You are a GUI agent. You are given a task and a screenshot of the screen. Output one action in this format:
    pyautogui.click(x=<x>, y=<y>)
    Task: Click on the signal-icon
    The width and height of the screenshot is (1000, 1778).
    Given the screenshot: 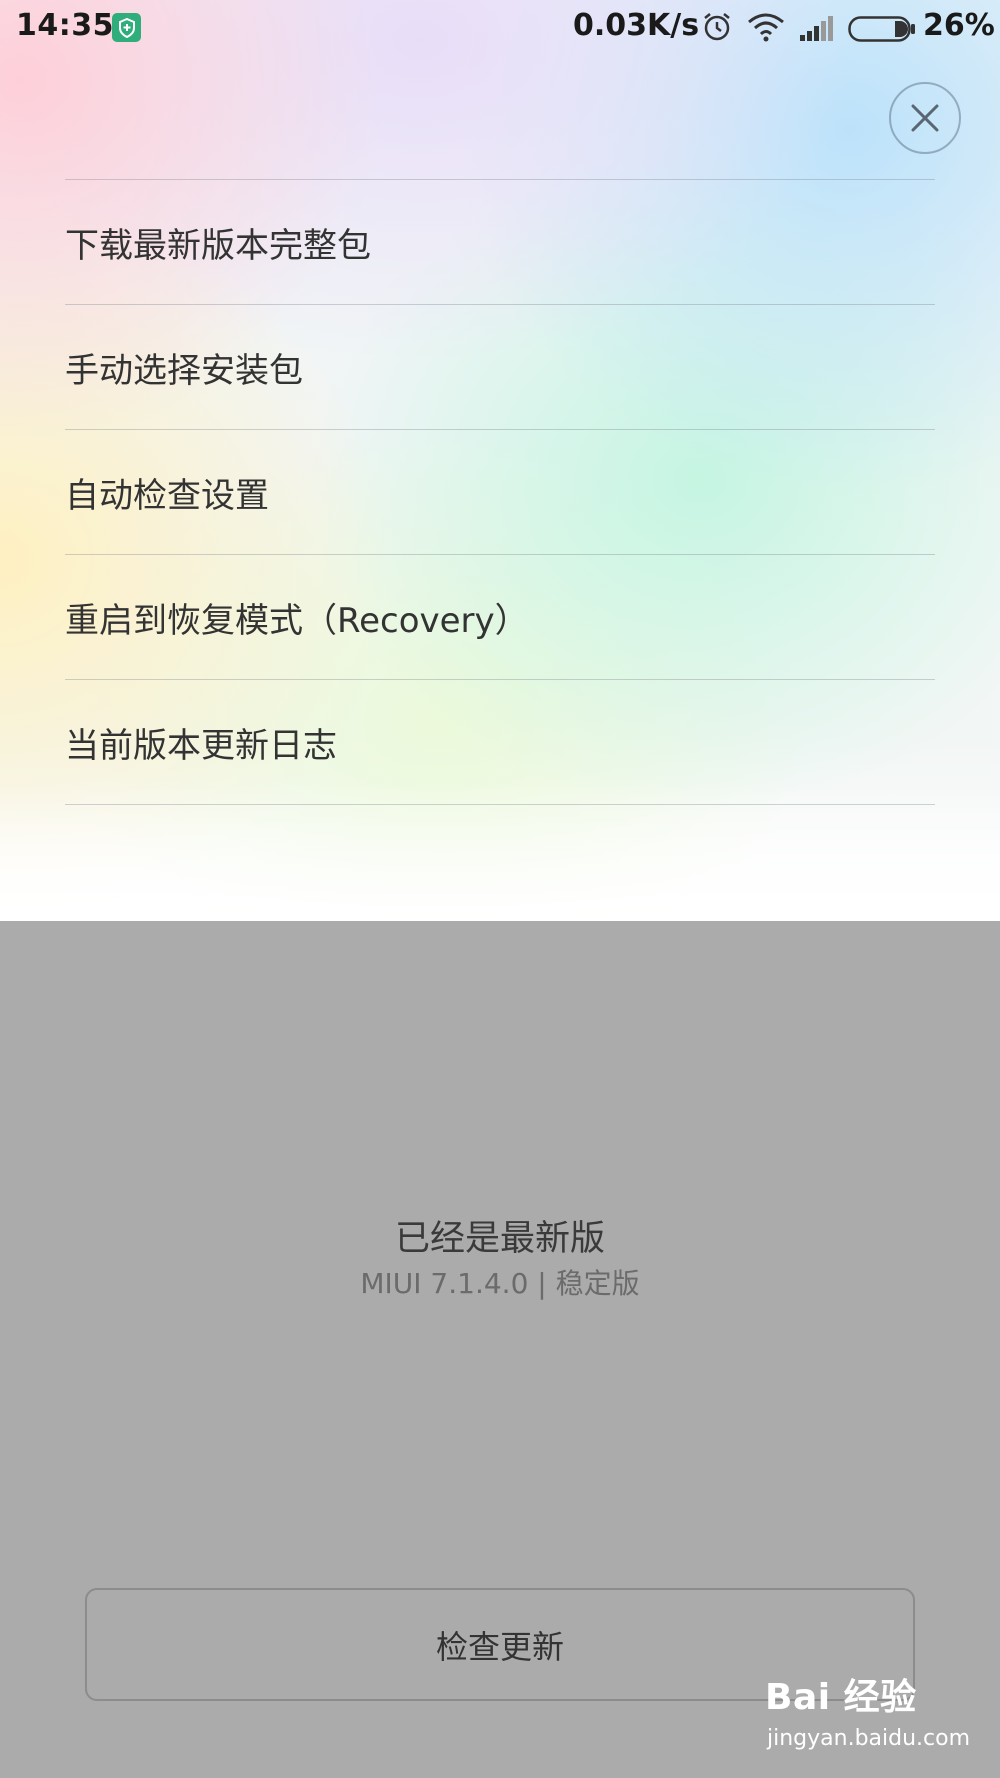 What is the action you would take?
    pyautogui.click(x=817, y=31)
    